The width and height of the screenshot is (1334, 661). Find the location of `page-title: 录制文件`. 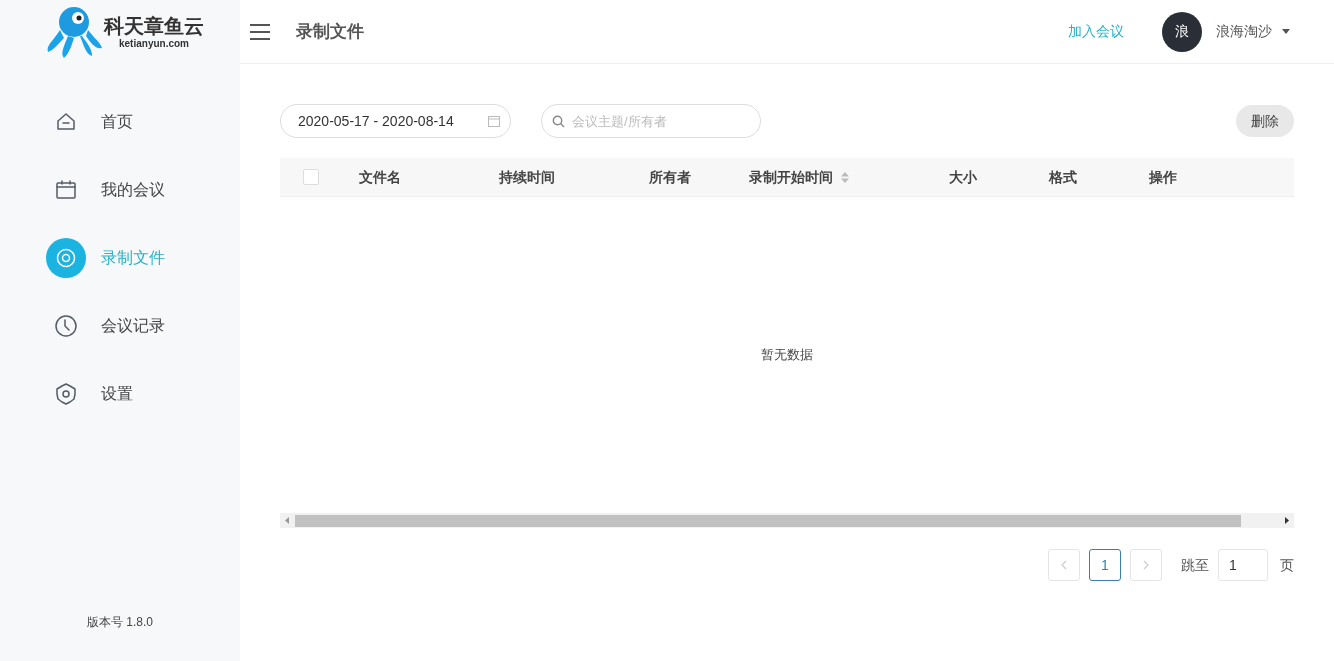

page-title: 录制文件 is located at coordinates (330, 31).